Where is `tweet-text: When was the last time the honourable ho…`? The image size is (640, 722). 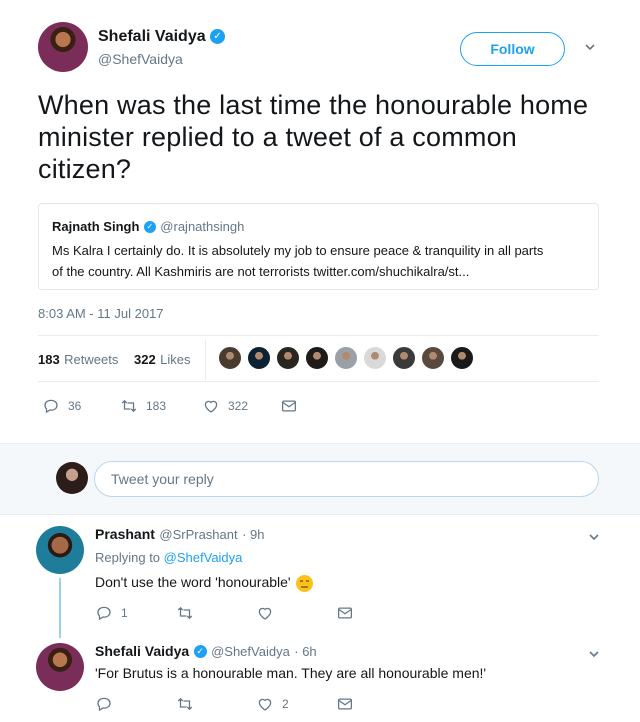 tweet-text: When was the last time the honourable ho… is located at coordinates (313, 137).